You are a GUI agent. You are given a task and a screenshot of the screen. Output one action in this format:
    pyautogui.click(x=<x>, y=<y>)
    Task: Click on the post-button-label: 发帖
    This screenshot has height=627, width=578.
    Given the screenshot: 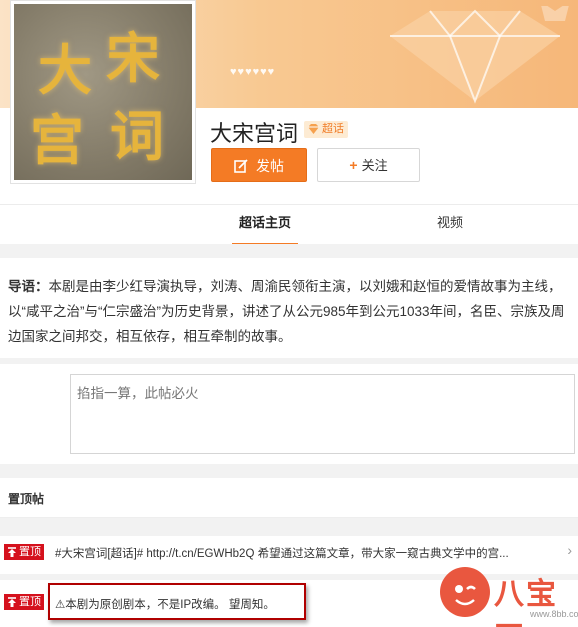 What is the action you would take?
    pyautogui.click(x=270, y=166)
    